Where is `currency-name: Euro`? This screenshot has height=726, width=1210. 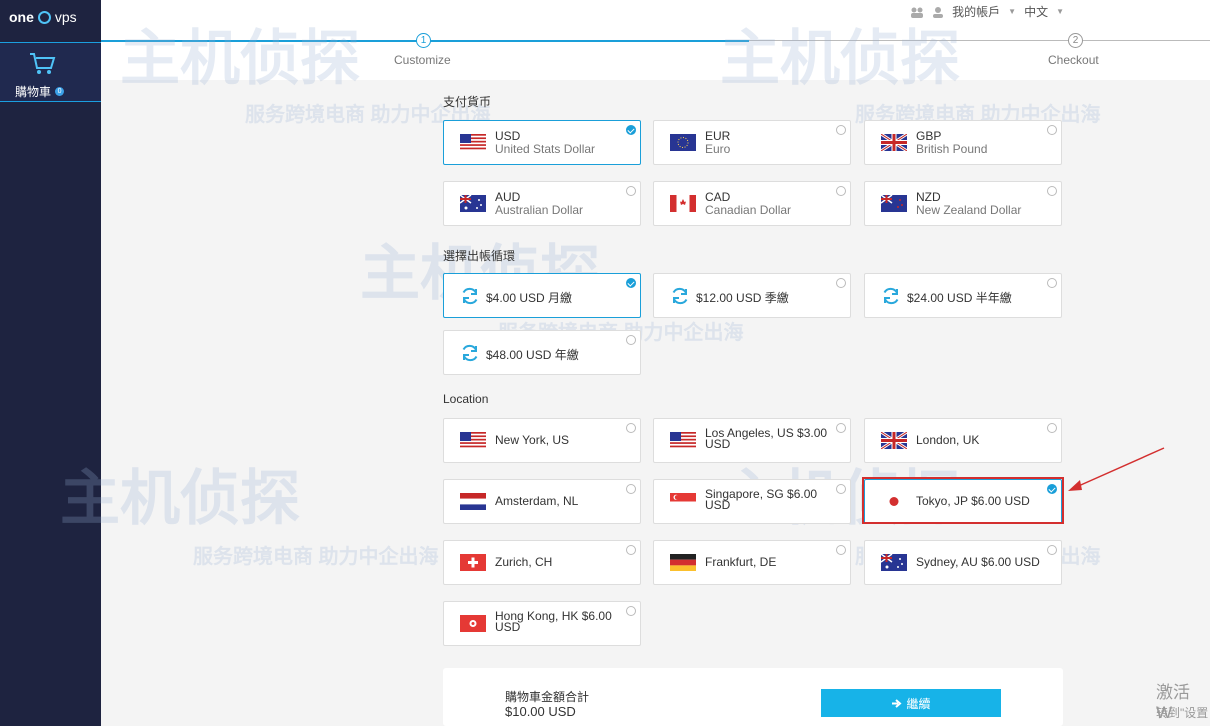 currency-name: Euro is located at coordinates (718, 149).